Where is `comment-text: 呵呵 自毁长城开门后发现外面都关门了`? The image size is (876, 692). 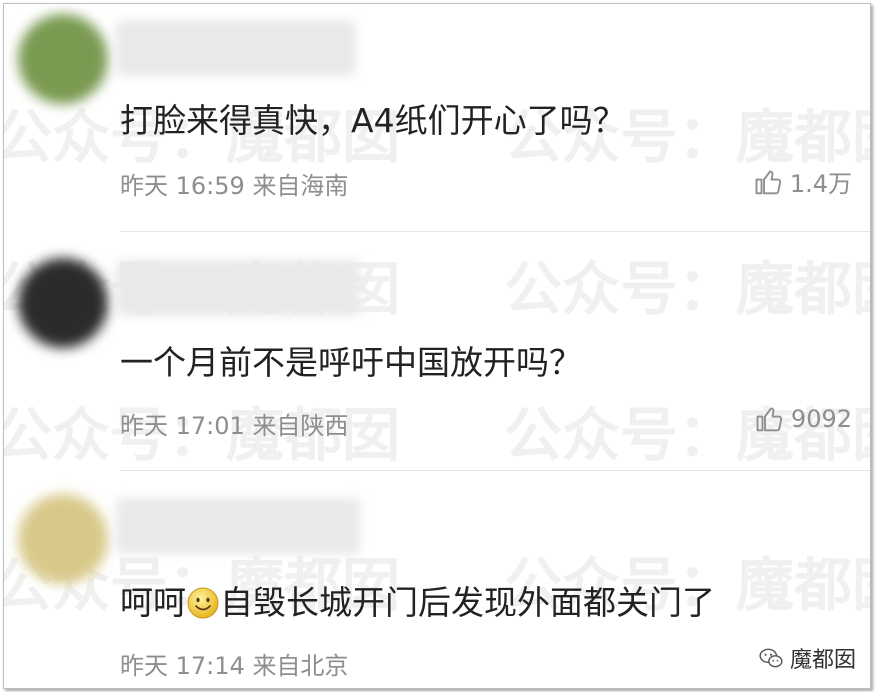
comment-text: 呵呵 自毁长城开门后发现外面都关门了 is located at coordinates (417, 600).